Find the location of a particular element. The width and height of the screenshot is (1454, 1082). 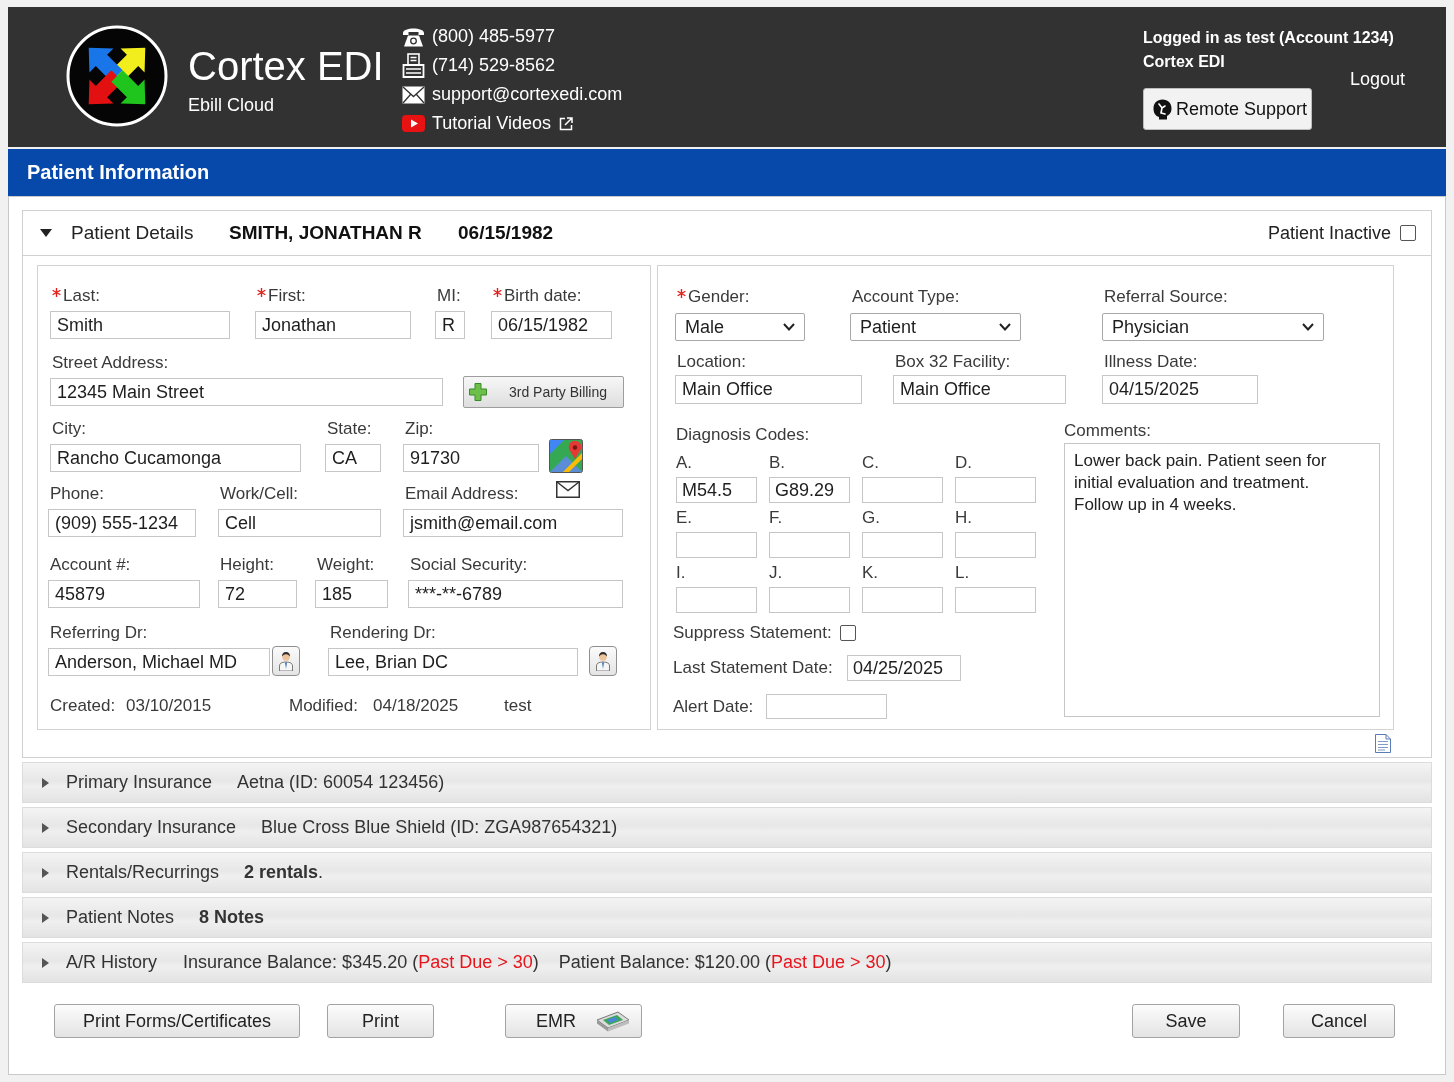

contact-link: support@cortexedi.com is located at coordinates (527, 94).